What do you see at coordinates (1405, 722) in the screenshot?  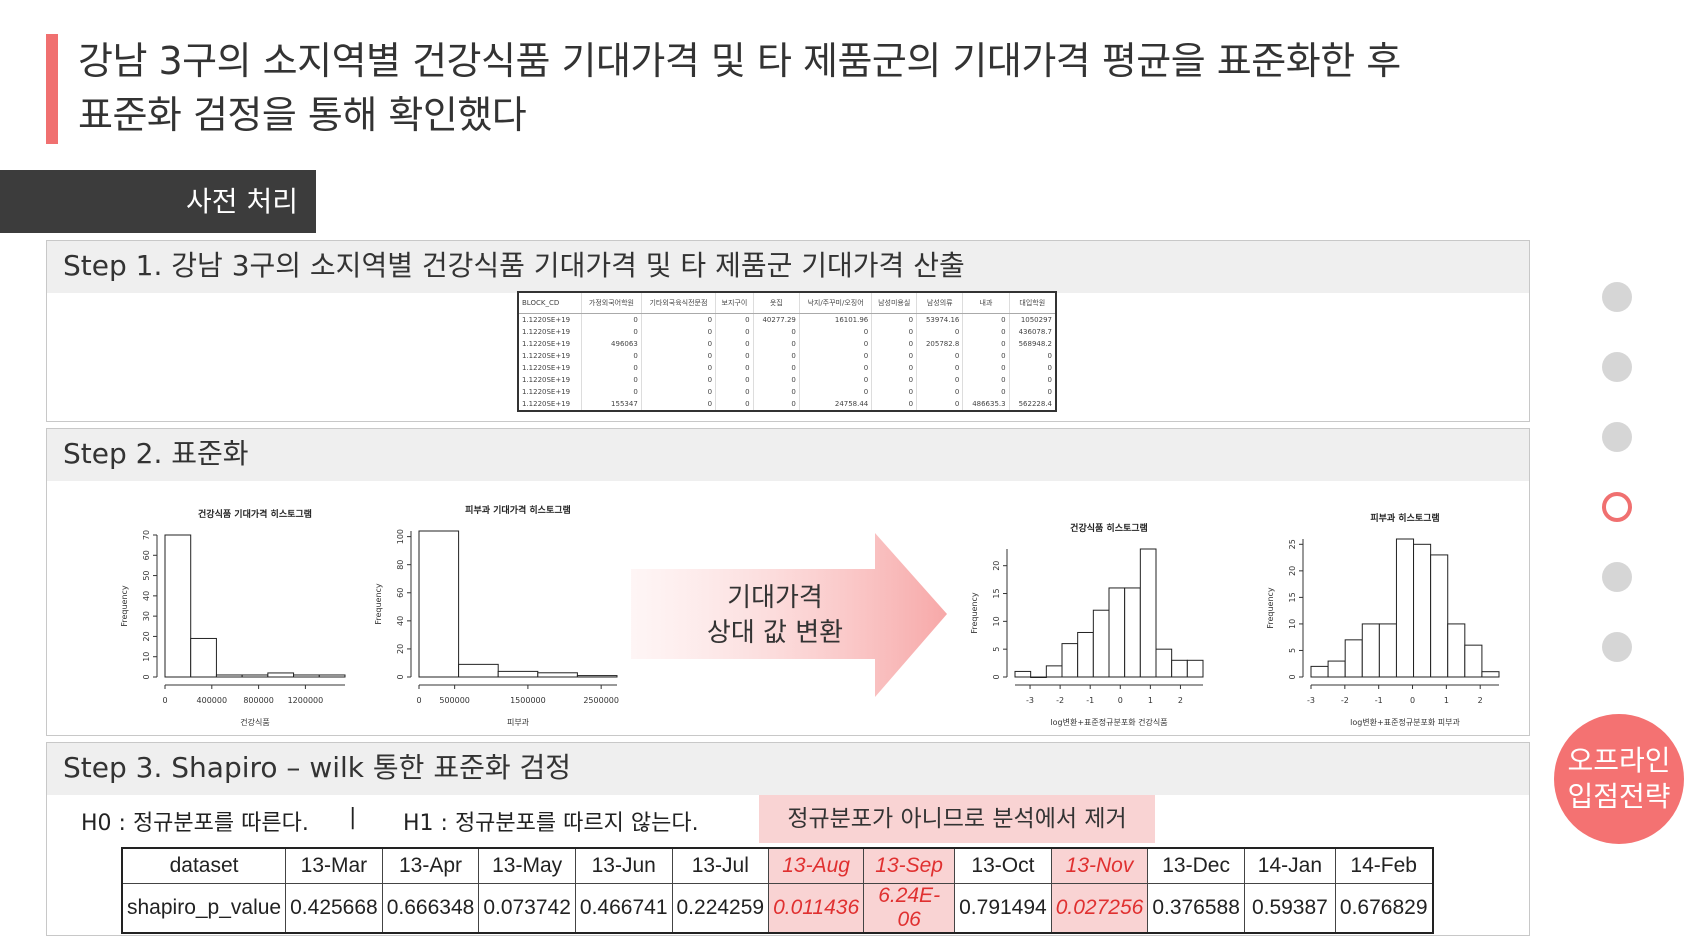 I see `histogram-xlabel: log변환+표준정규분포화 피부과` at bounding box center [1405, 722].